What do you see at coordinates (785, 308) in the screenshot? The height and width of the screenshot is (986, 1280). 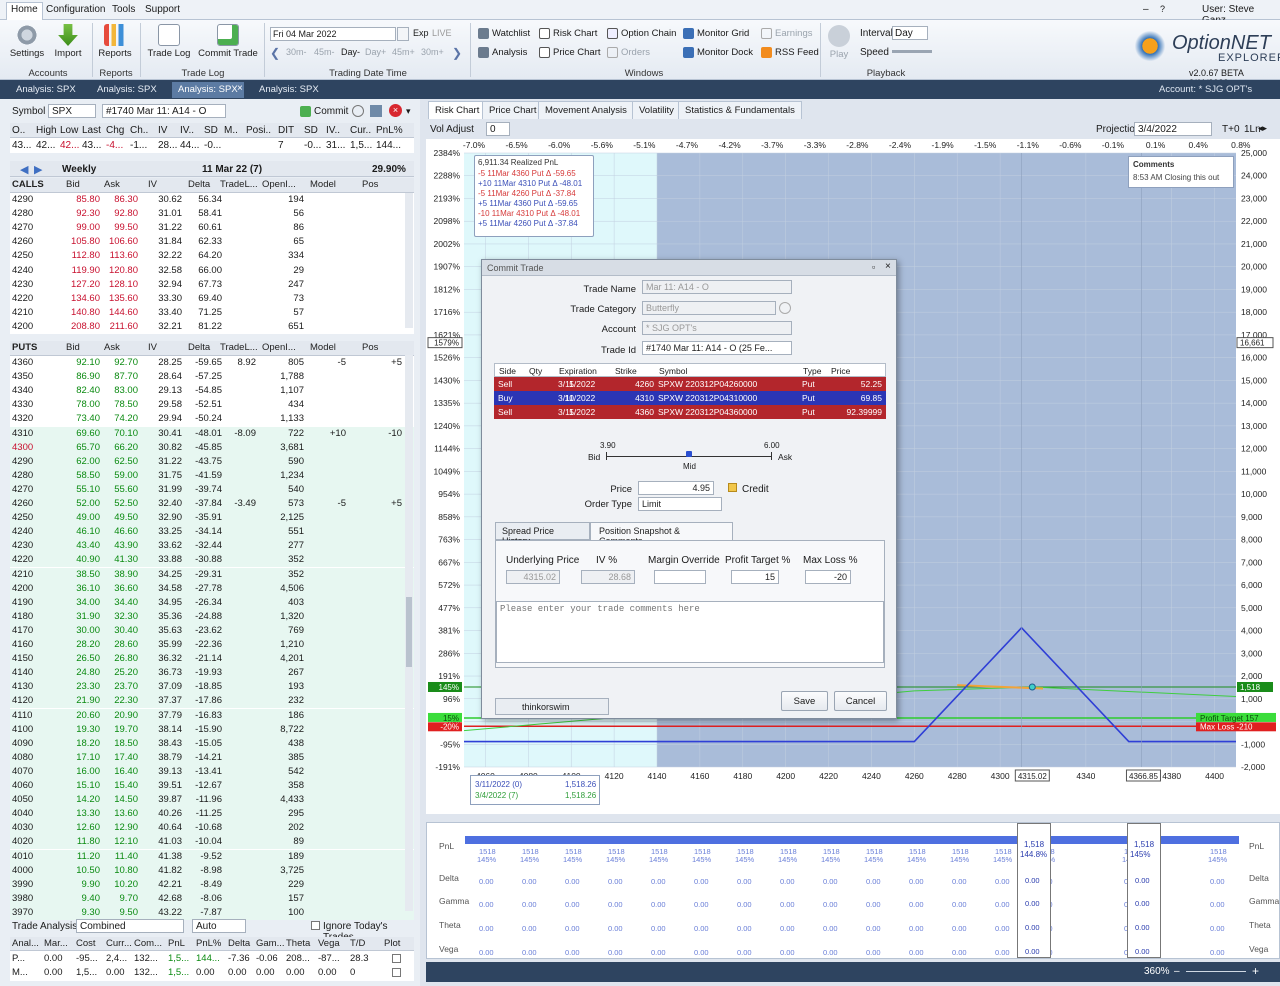 I see `category-settings-icon` at bounding box center [785, 308].